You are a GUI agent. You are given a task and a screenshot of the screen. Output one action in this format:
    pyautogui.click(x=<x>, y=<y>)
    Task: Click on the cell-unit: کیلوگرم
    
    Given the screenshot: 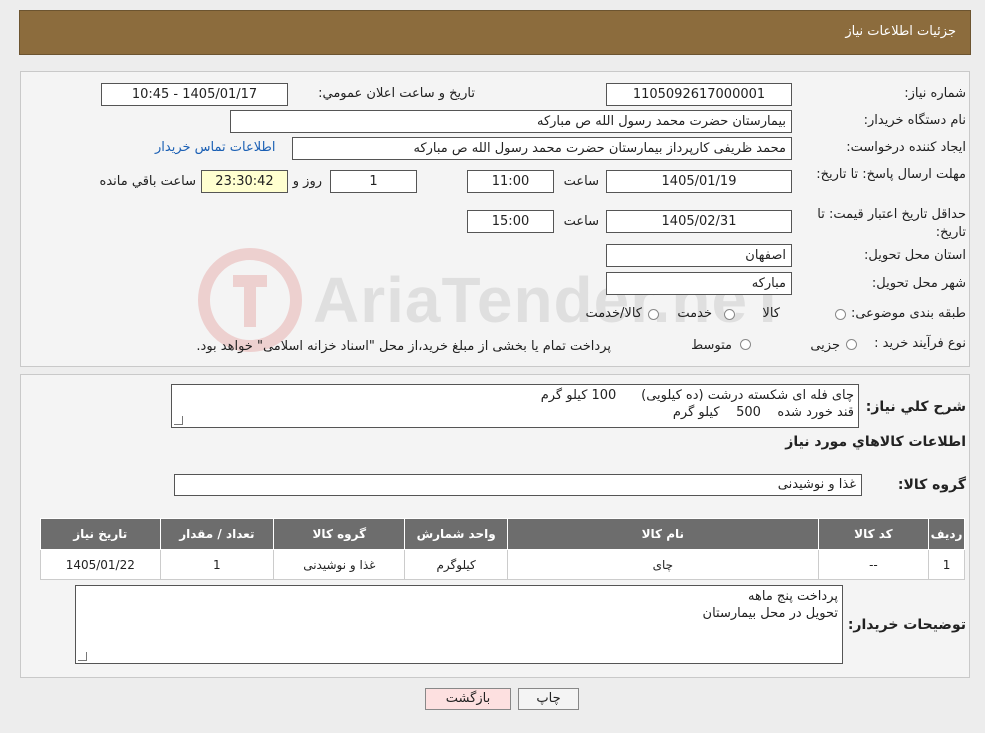 What is the action you would take?
    pyautogui.click(x=456, y=564)
    